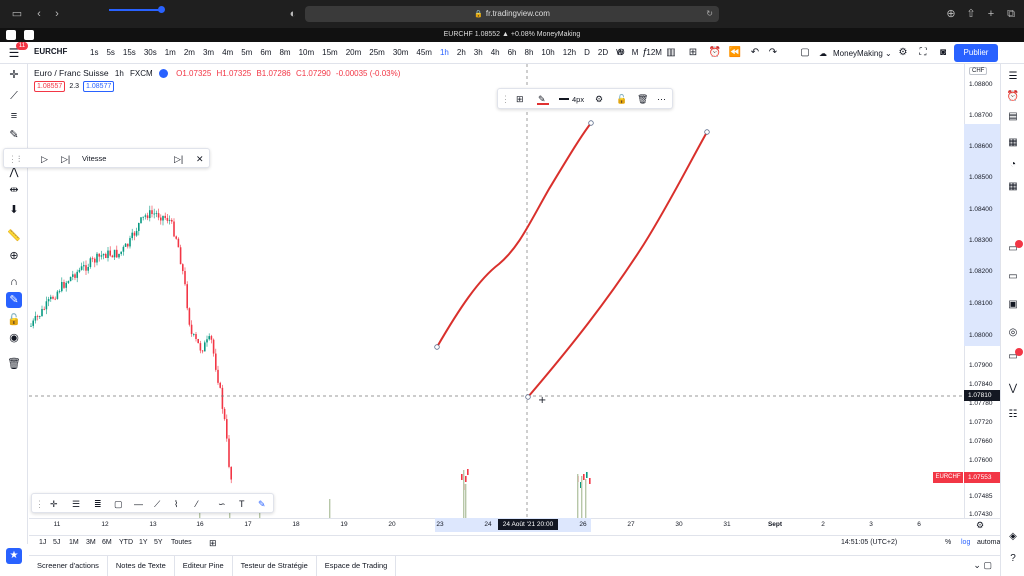 This screenshot has height=576, width=1024. What do you see at coordinates (495, 53) in the screenshot?
I see `interval-4h: 4h` at bounding box center [495, 53].